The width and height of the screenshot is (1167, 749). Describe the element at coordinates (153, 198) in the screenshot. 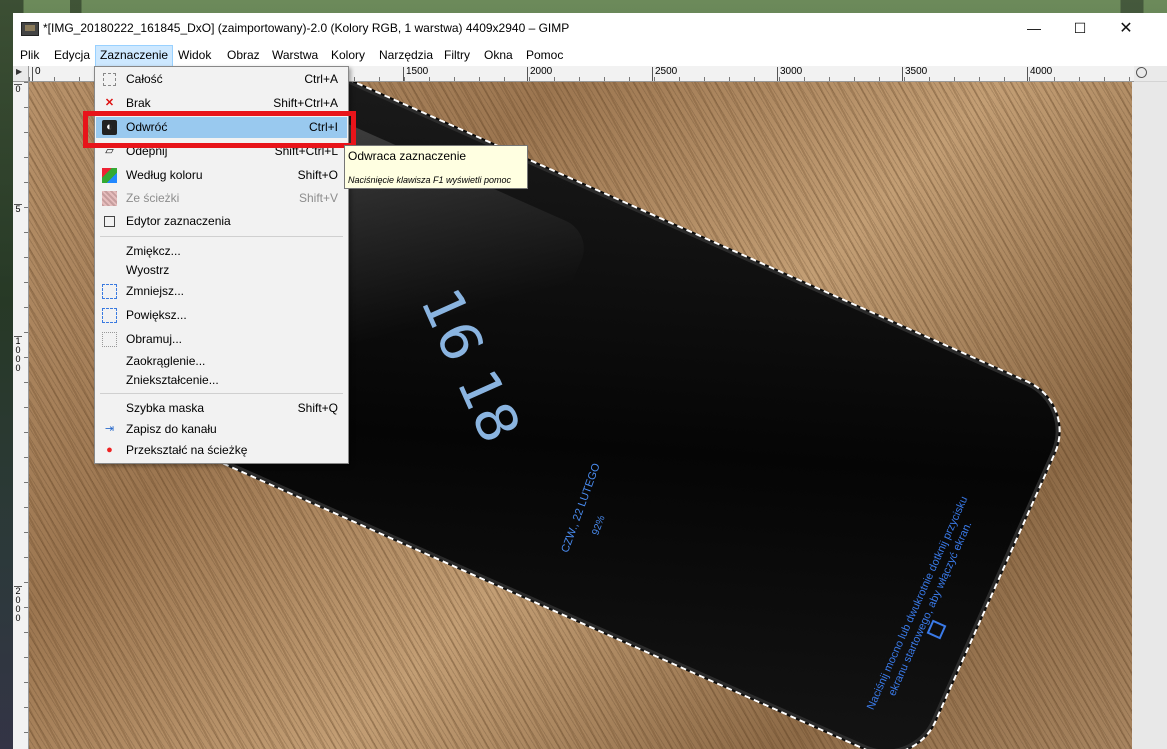

I see `menu-item-label: Ze ścieżki` at that location.